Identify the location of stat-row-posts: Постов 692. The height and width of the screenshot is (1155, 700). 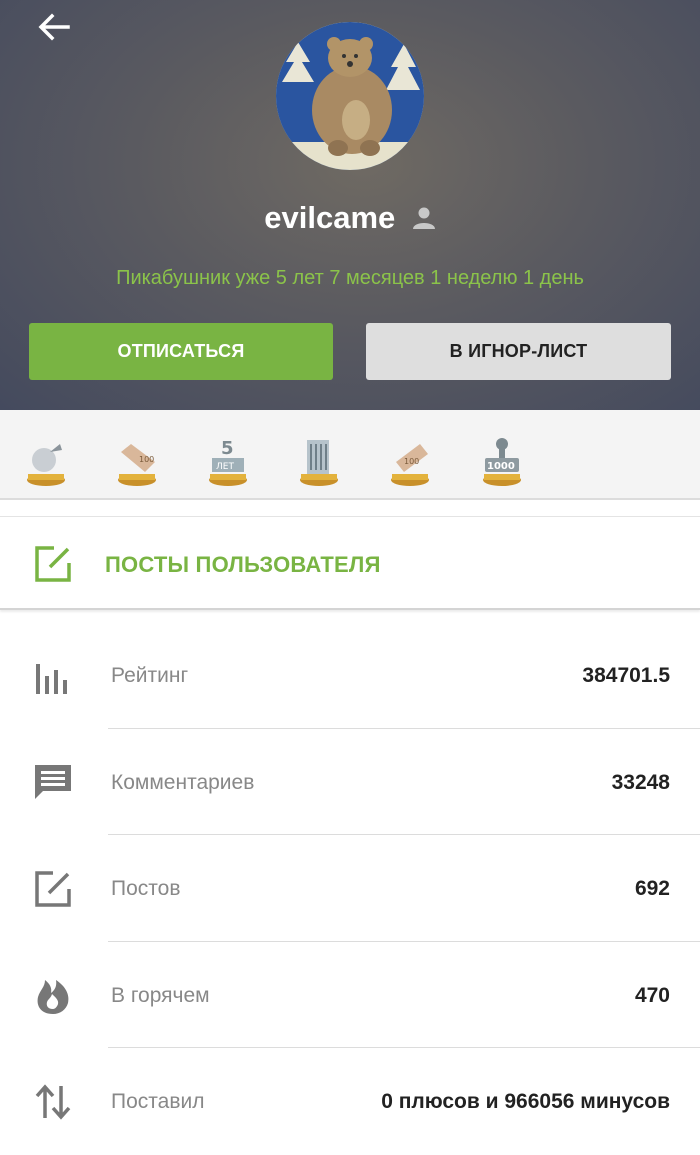
(350, 888).